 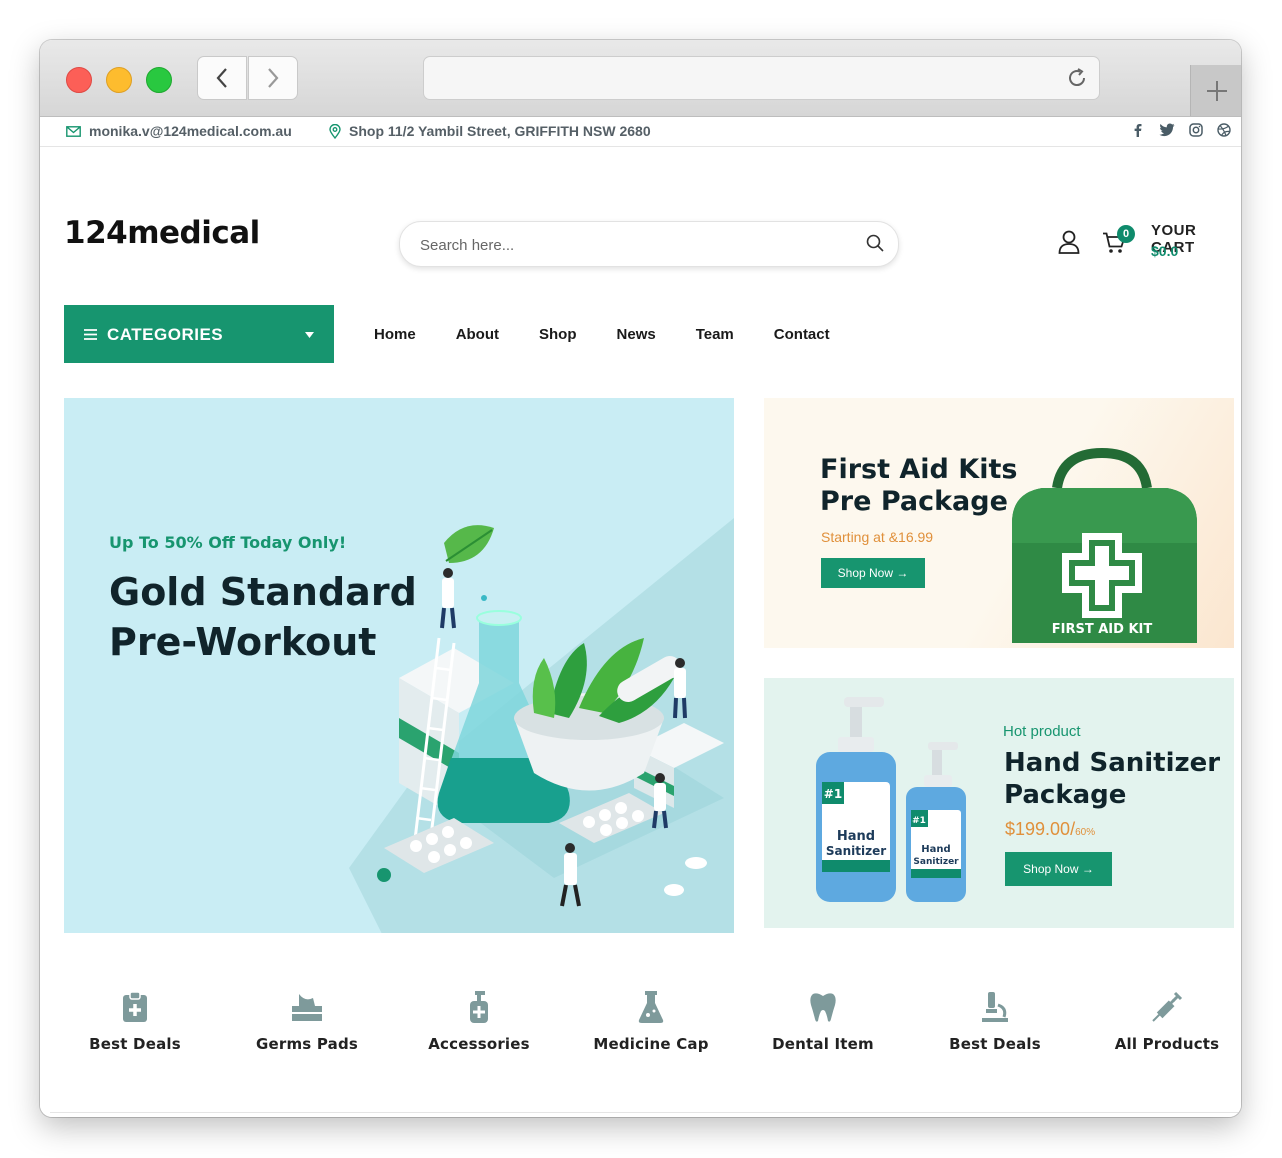 What do you see at coordinates (243, 642) in the screenshot?
I see `hero-title-line2: Pre-Workout` at bounding box center [243, 642].